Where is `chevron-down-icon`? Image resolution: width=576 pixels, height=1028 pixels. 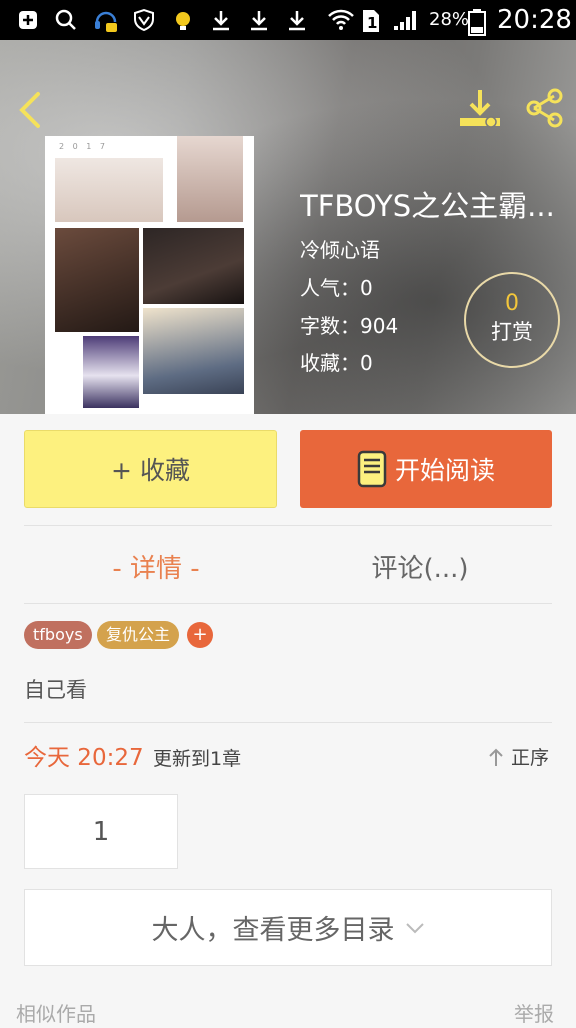
chevron-down-icon is located at coordinates (414, 927).